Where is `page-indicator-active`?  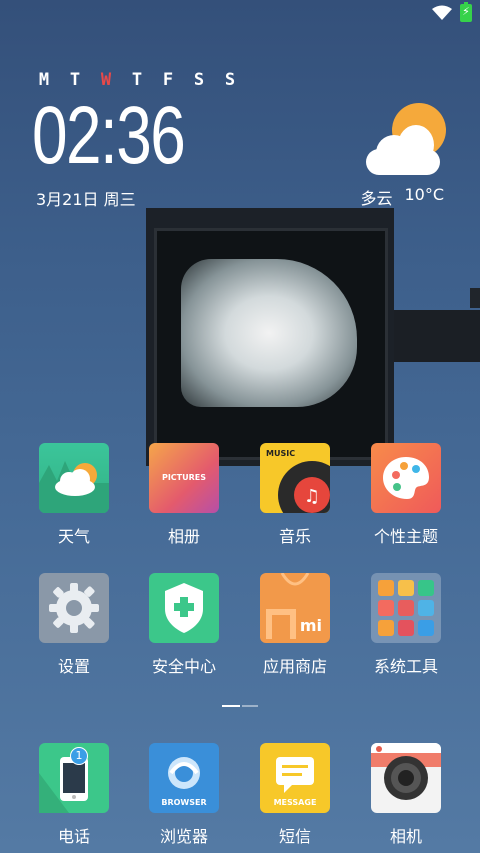 page-indicator-active is located at coordinates (231, 706).